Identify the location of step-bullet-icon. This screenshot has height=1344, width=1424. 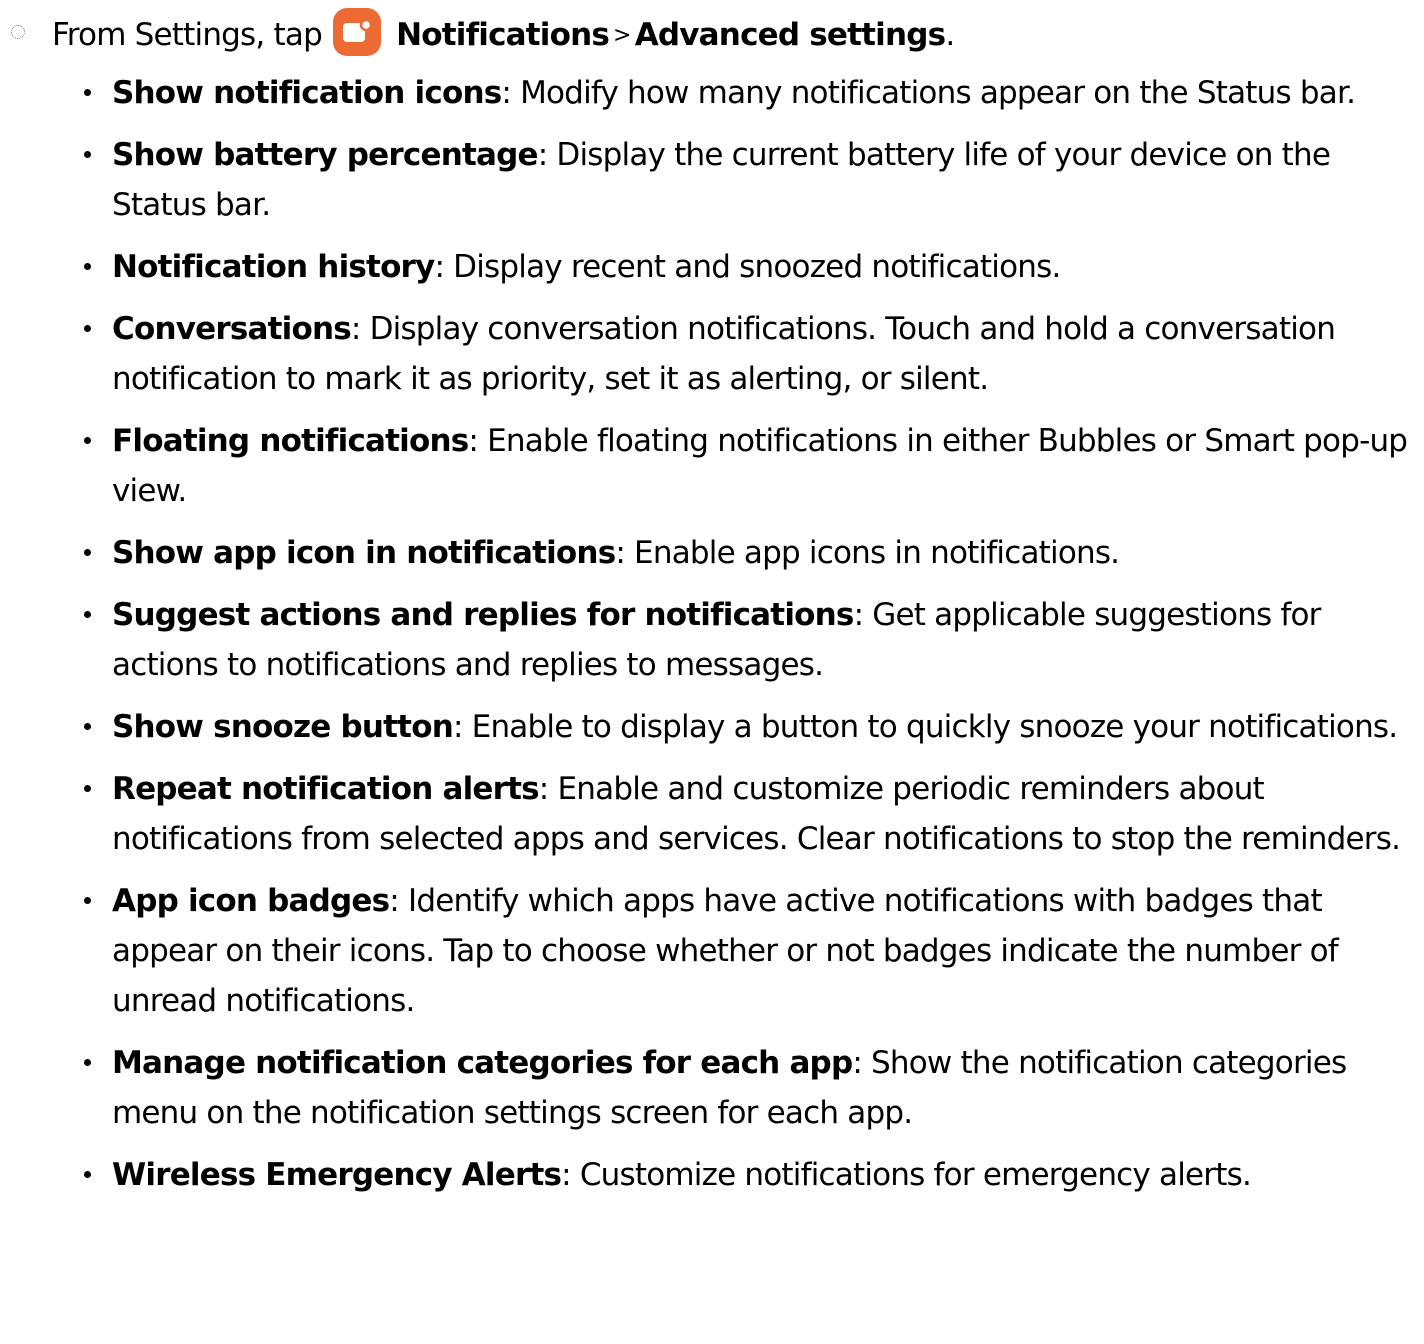
(18, 32).